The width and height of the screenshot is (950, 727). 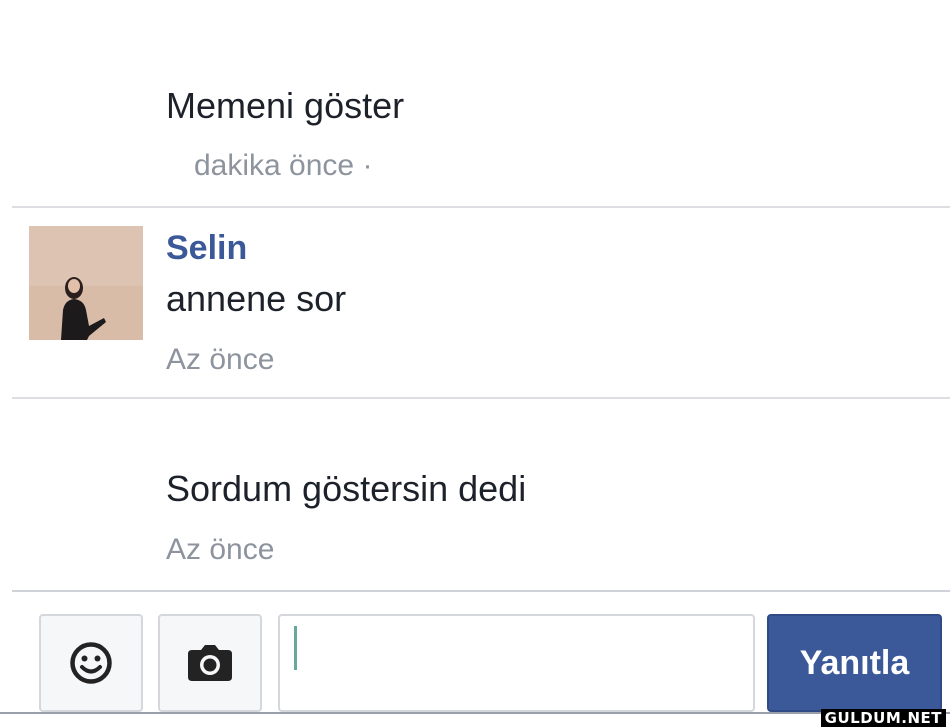 I want to click on comment-text: annene sor, so click(x=256, y=298).